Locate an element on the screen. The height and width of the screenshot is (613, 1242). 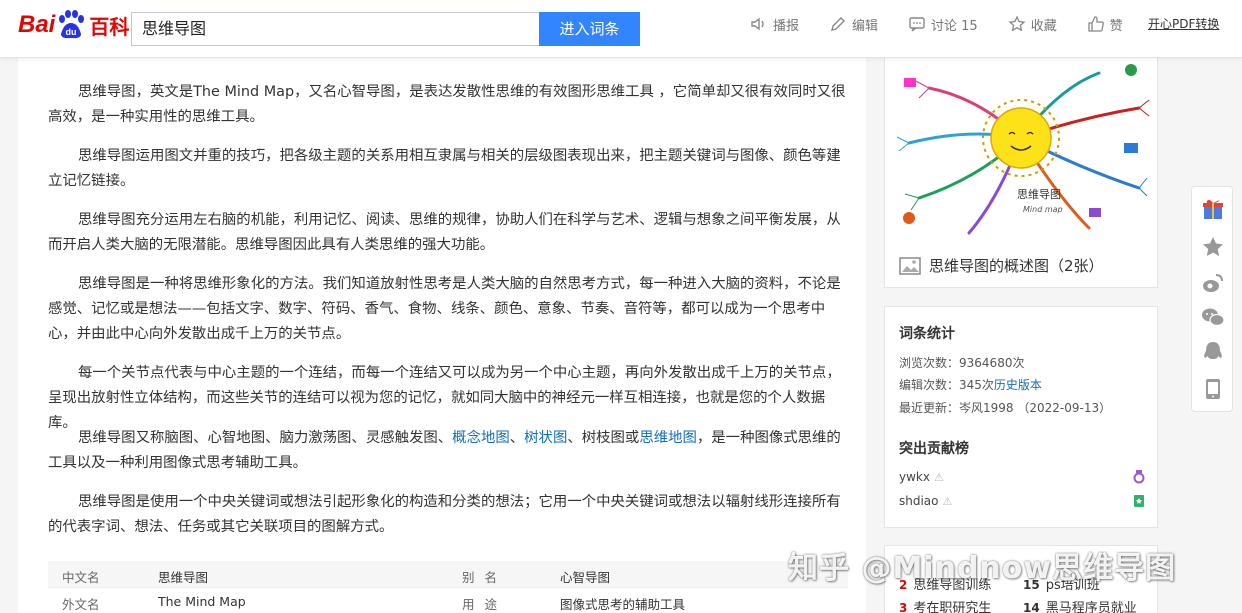
edit-button: 编辑 is located at coordinates (853, 24).